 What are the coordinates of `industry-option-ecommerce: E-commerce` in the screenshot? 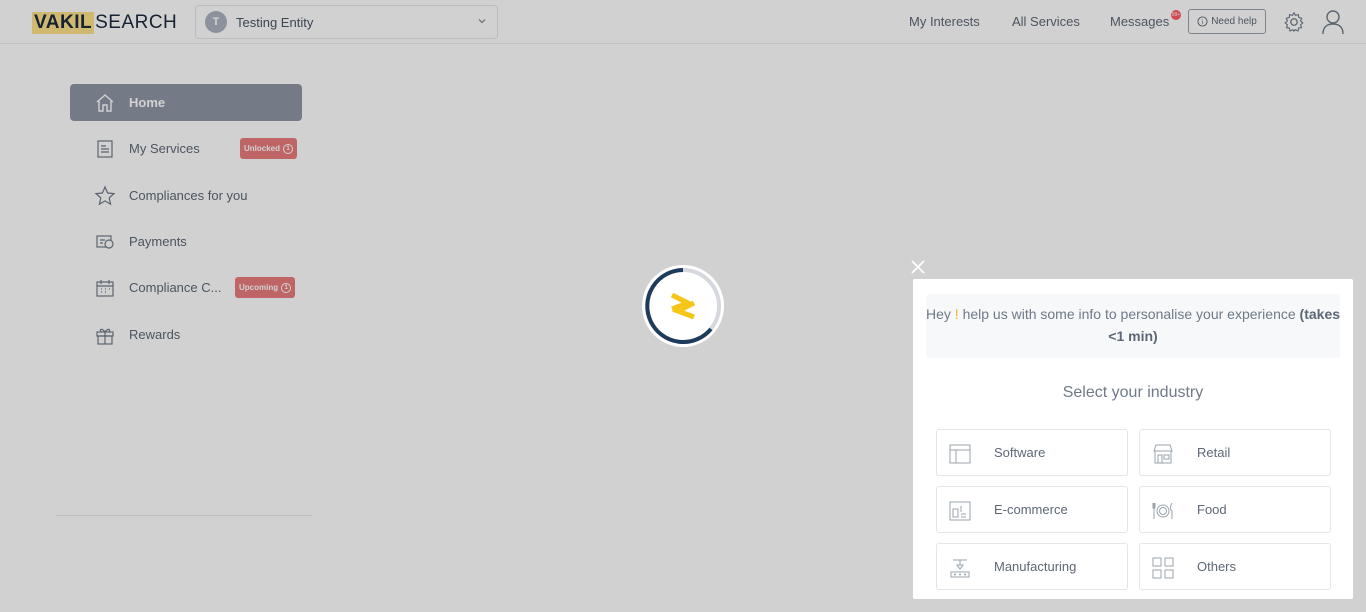 It's located at (1032, 509).